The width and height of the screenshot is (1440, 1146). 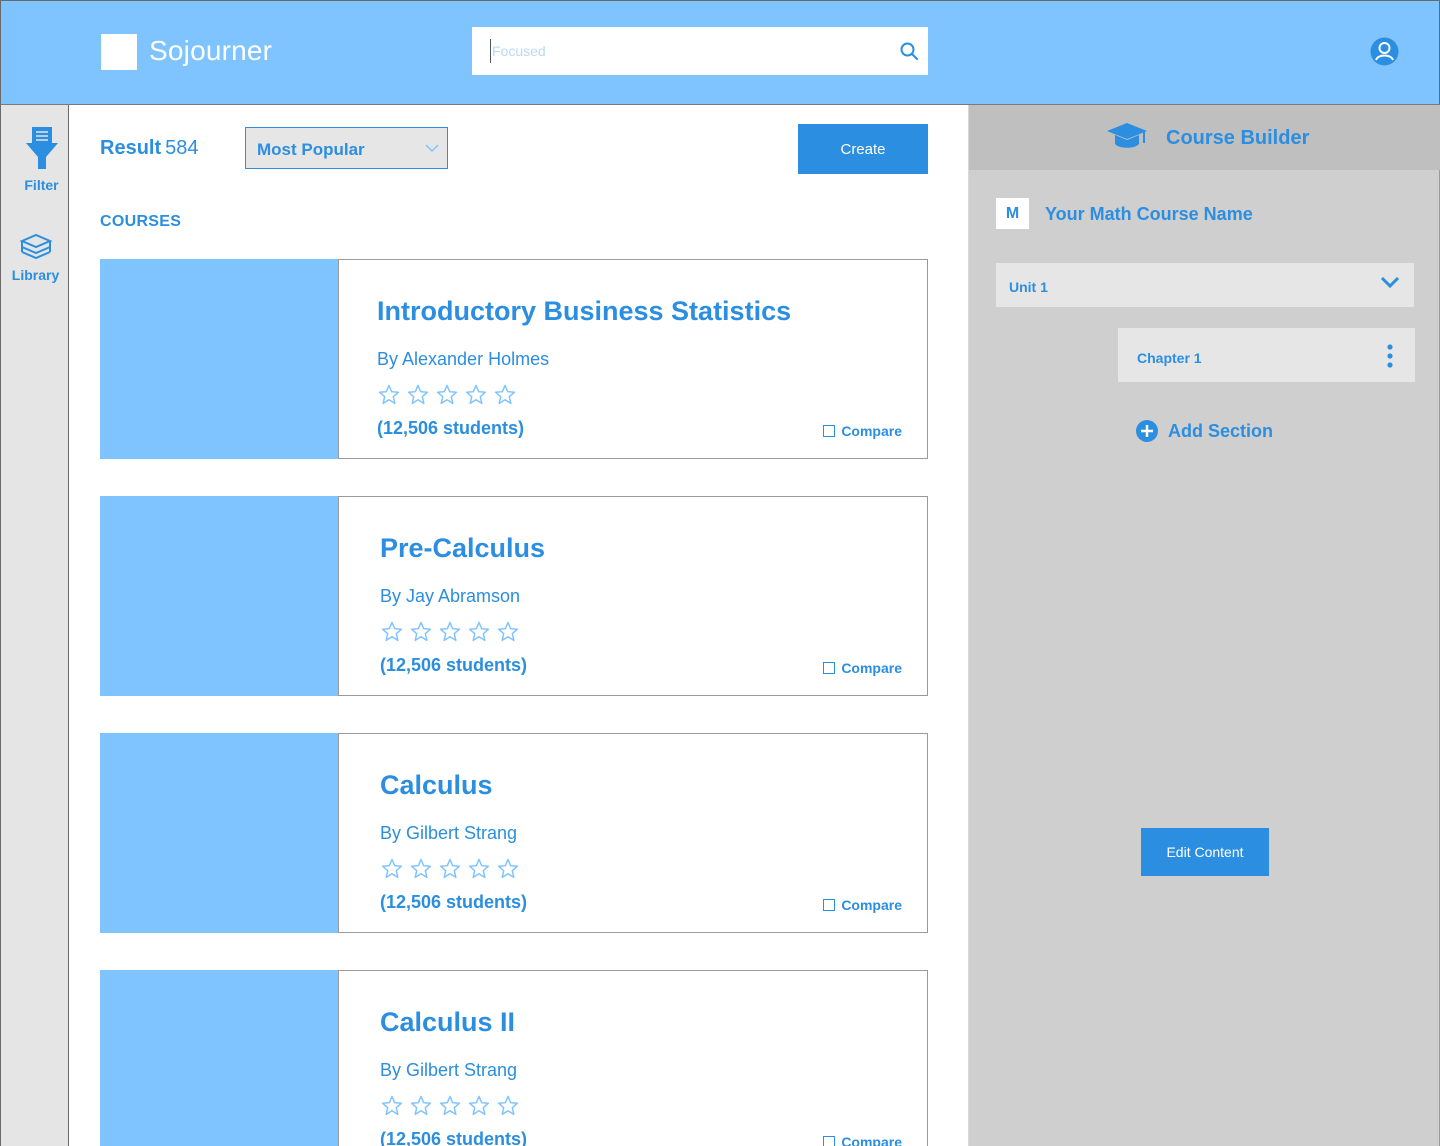 I want to click on logo-mark, so click(x=119, y=52).